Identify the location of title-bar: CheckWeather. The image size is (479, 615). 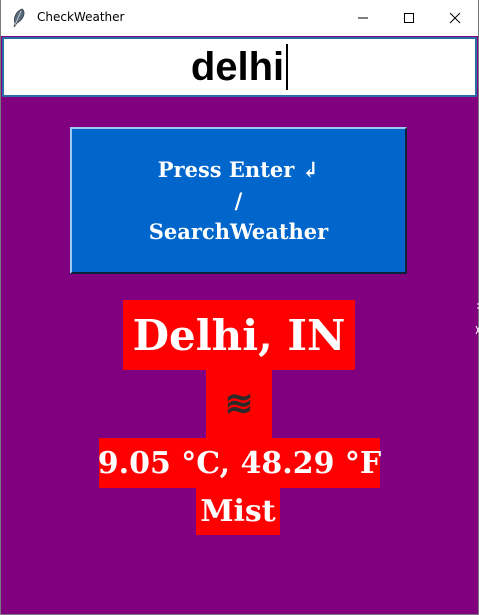
(239, 18).